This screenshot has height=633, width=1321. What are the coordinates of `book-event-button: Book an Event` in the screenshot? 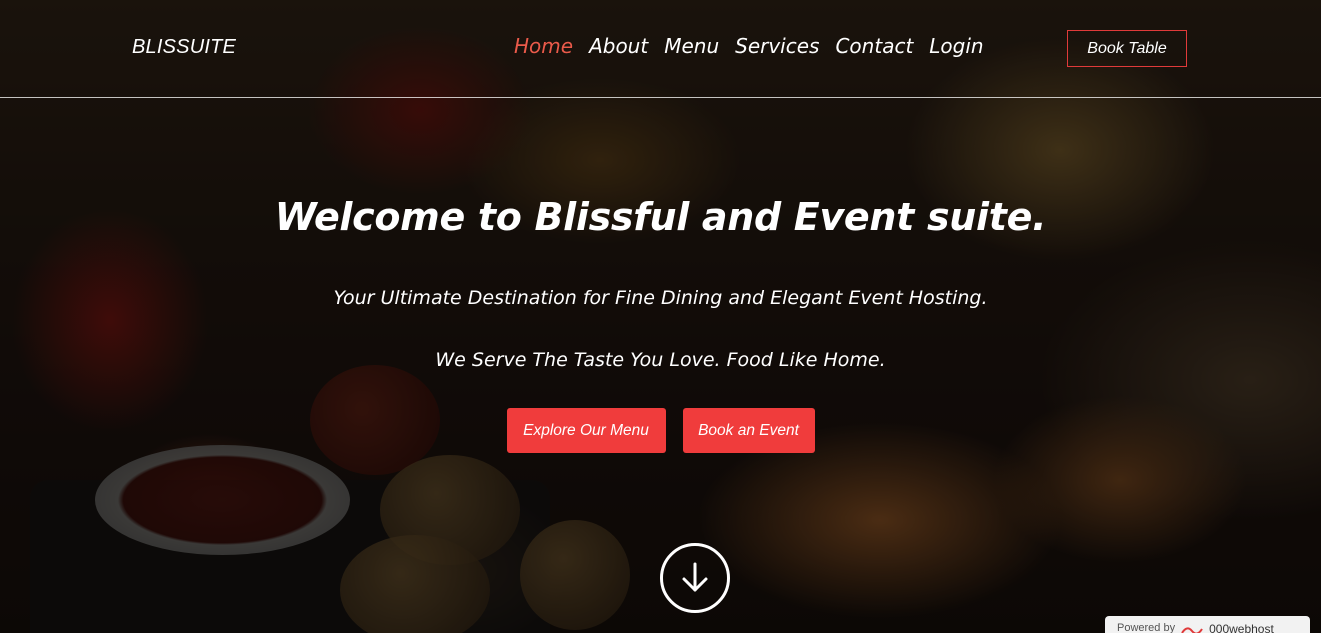 It's located at (748, 430).